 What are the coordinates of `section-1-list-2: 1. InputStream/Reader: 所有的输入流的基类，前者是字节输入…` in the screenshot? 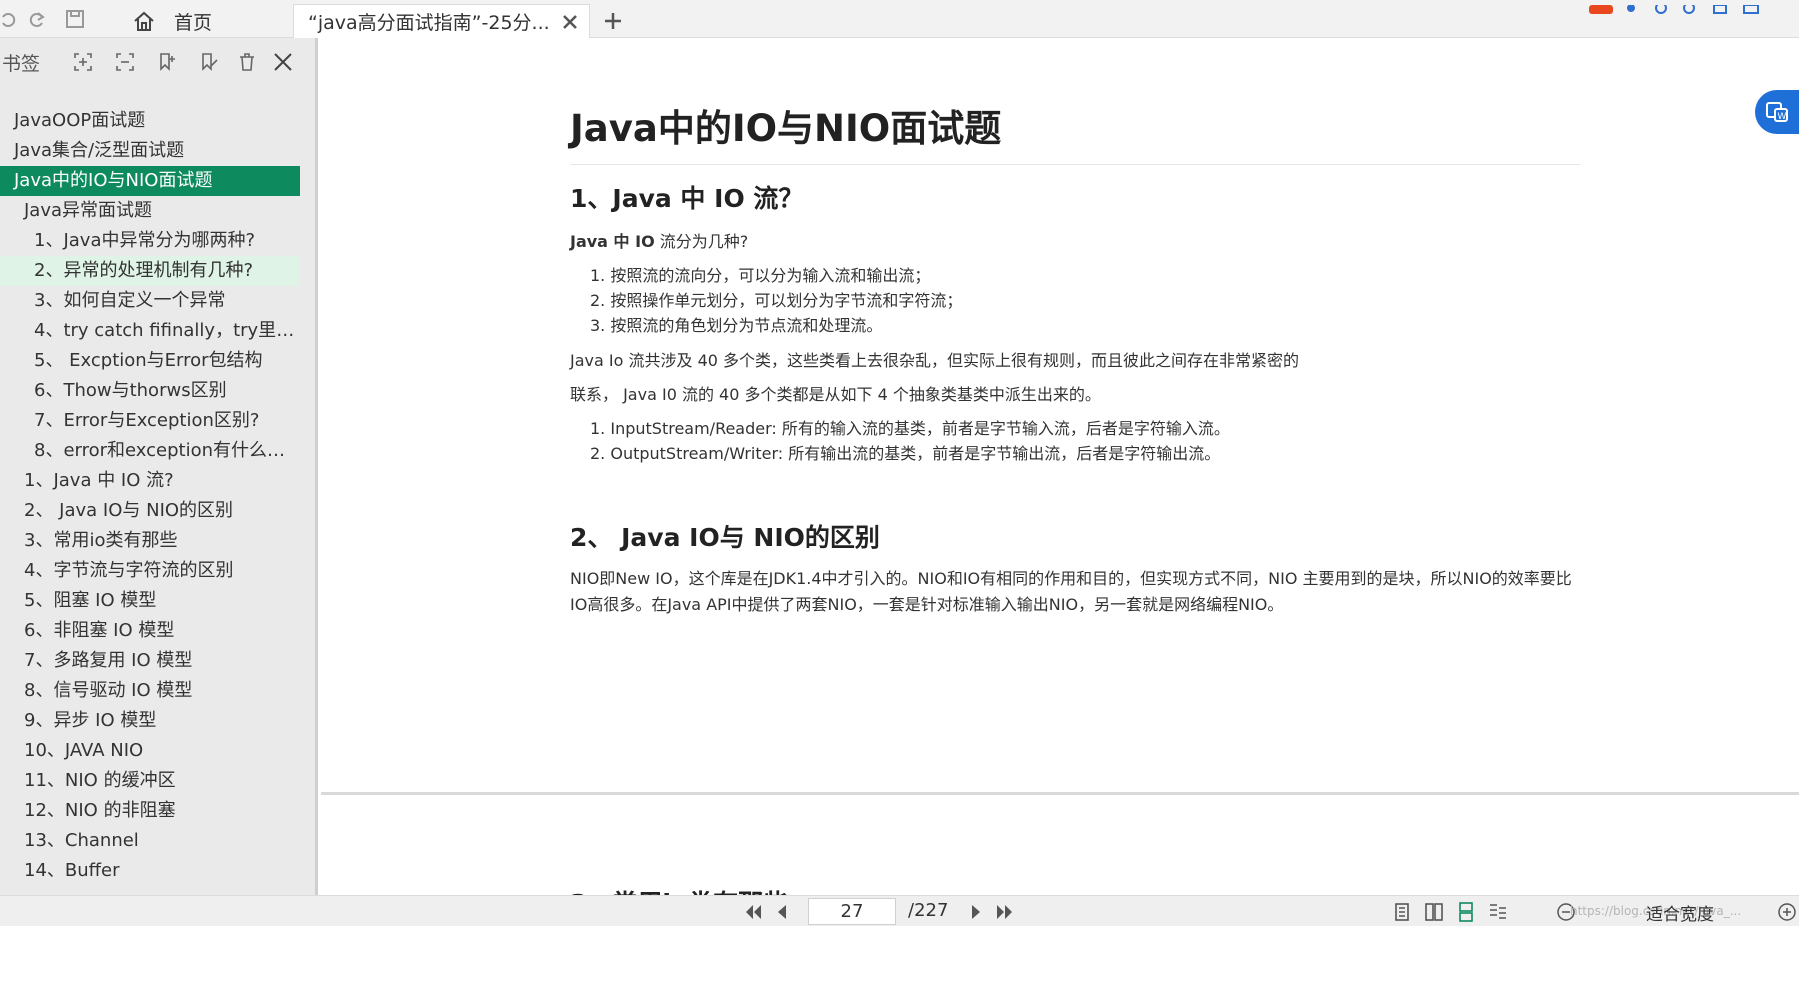 It's located at (1184, 441).